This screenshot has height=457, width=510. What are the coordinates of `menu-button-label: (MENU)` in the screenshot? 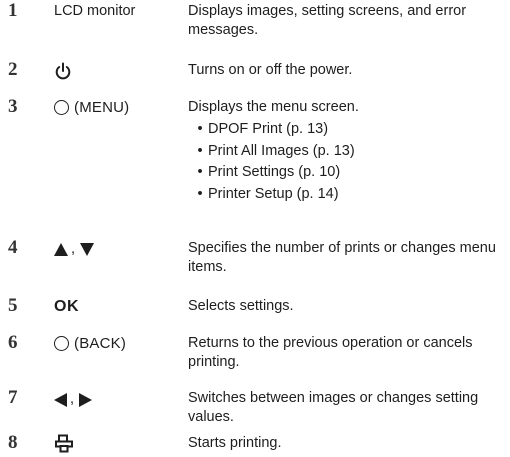 It's located at (91, 108).